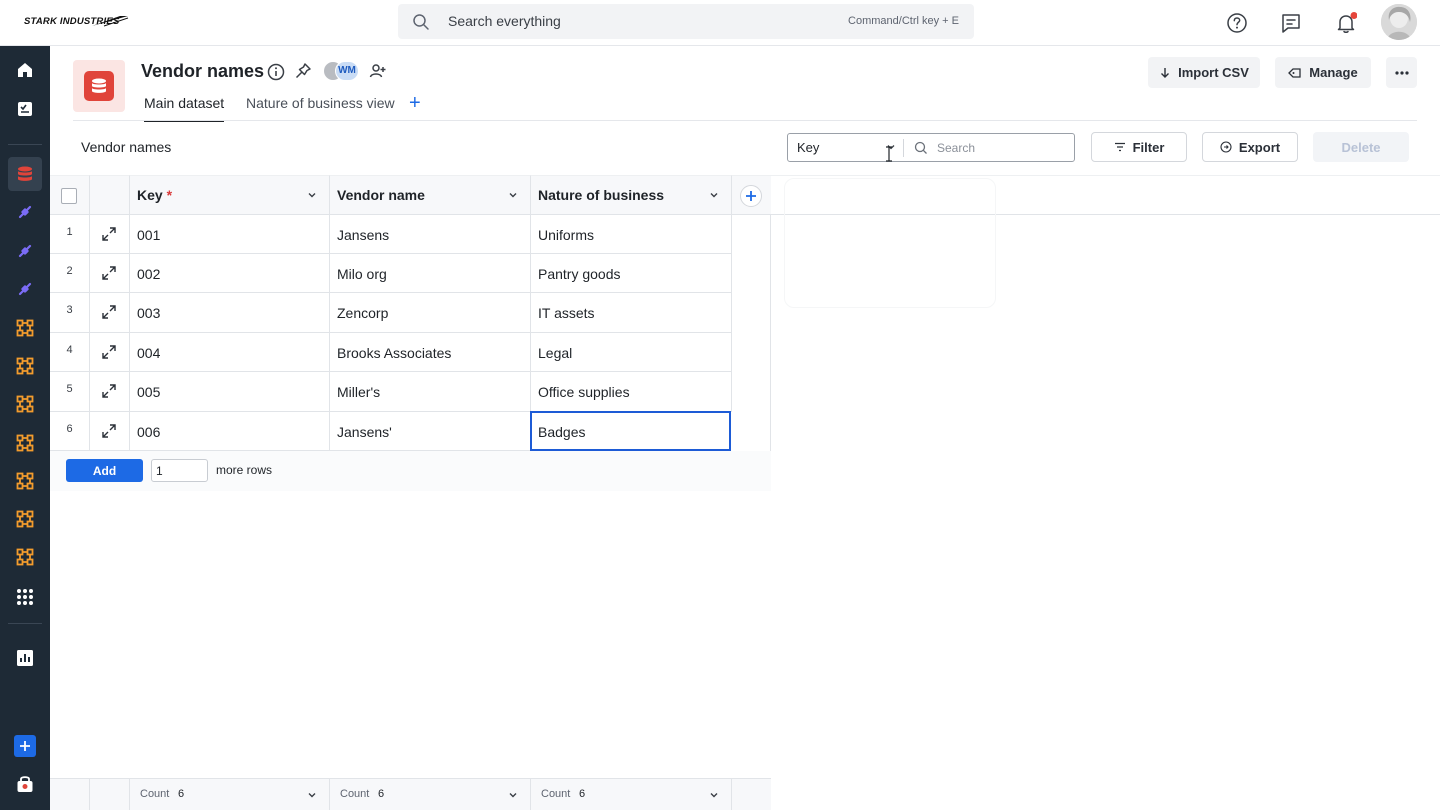 This screenshot has width=1440, height=810. What do you see at coordinates (631, 794) in the screenshot?
I see `footer-aggregate-nature-of-business: Count 6` at bounding box center [631, 794].